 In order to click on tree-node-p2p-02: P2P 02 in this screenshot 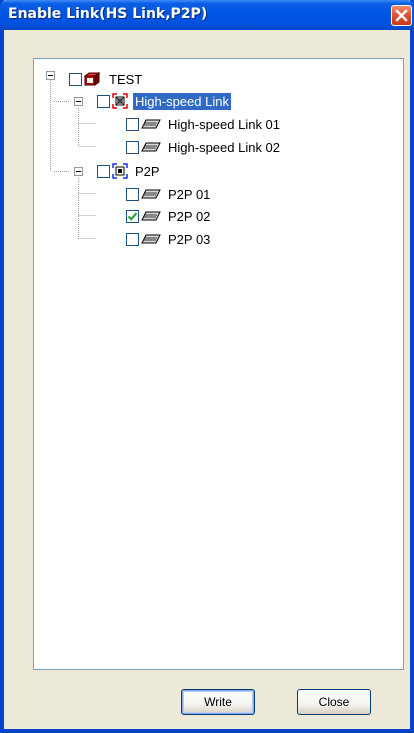, I will do `click(169, 216)`.